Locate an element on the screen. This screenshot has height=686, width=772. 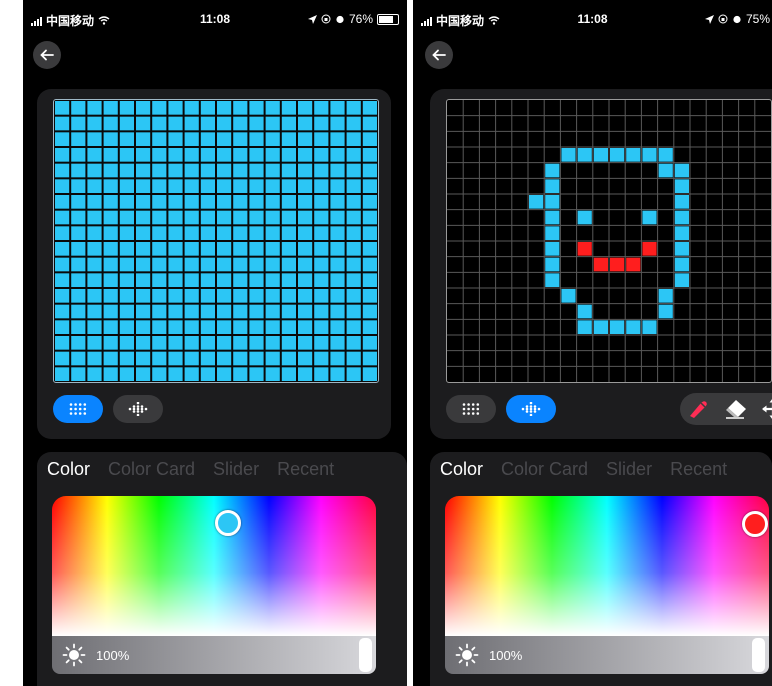
draw-mode-button is located at coordinates (138, 409).